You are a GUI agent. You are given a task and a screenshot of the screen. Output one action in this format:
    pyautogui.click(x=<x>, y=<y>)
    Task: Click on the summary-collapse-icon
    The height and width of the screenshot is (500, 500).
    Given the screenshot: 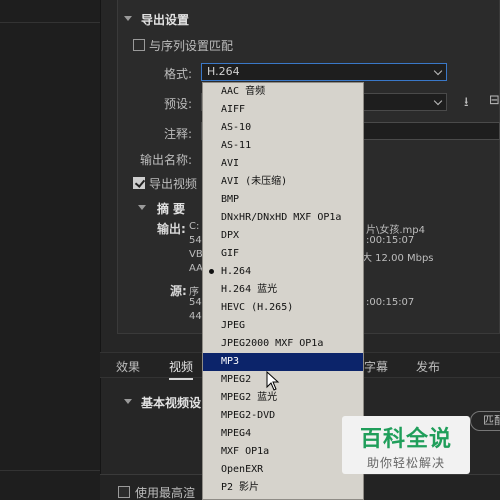 What is the action you would take?
    pyautogui.click(x=142, y=207)
    